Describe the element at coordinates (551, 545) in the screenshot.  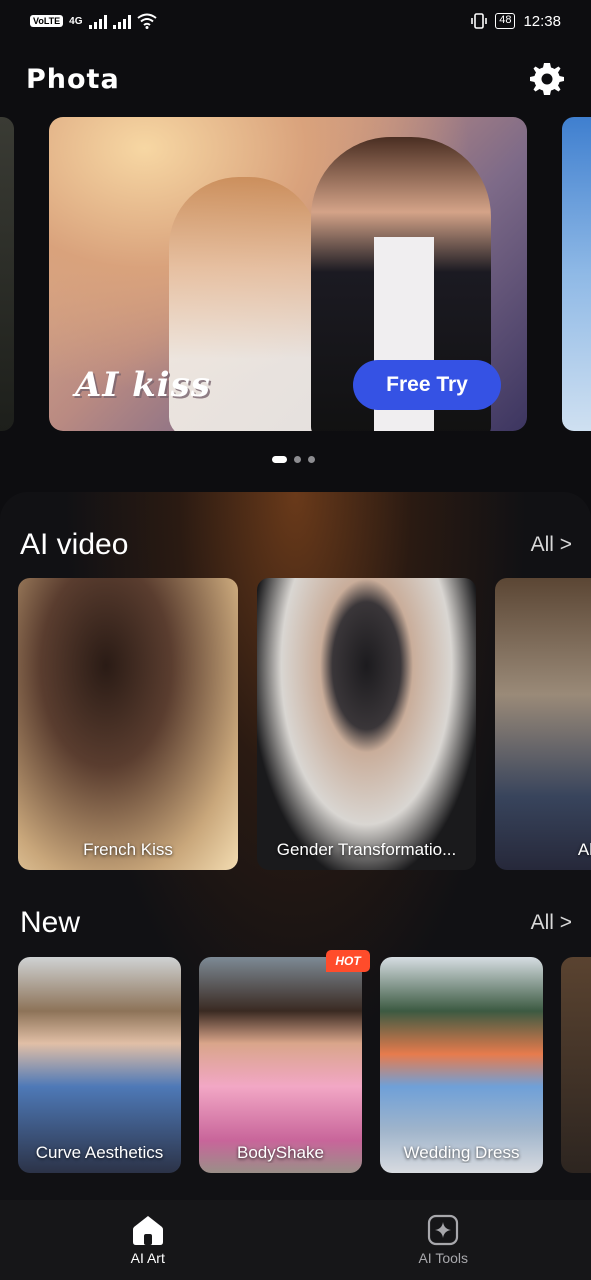
I see `ai-video-all-link: All >` at that location.